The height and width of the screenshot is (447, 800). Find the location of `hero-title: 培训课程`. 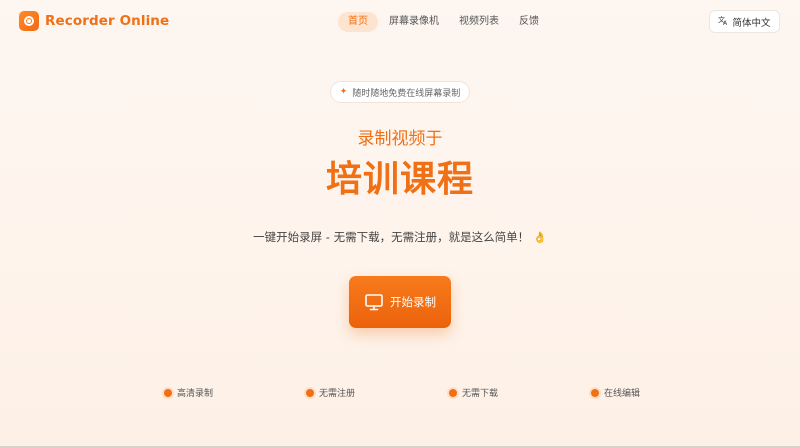

hero-title: 培训课程 is located at coordinates (399, 179).